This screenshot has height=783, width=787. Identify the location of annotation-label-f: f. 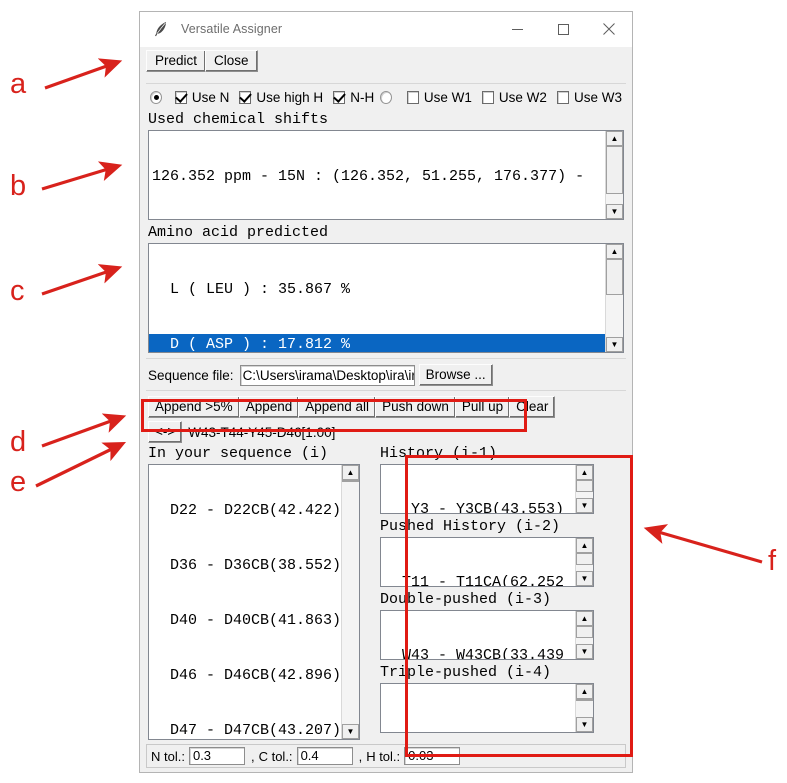
(772, 561).